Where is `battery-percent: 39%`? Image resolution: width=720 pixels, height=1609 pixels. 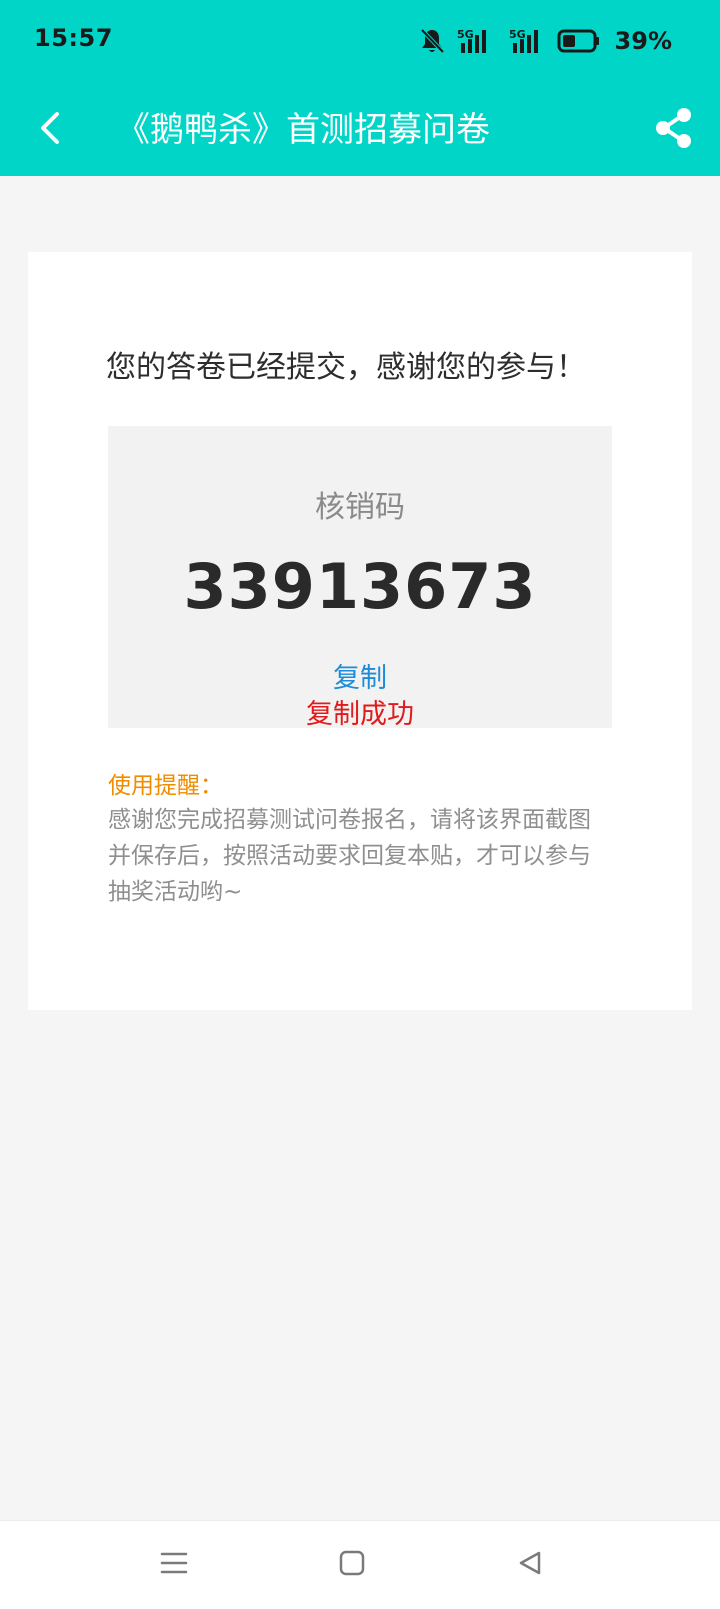
battery-percent: 39% is located at coordinates (643, 41).